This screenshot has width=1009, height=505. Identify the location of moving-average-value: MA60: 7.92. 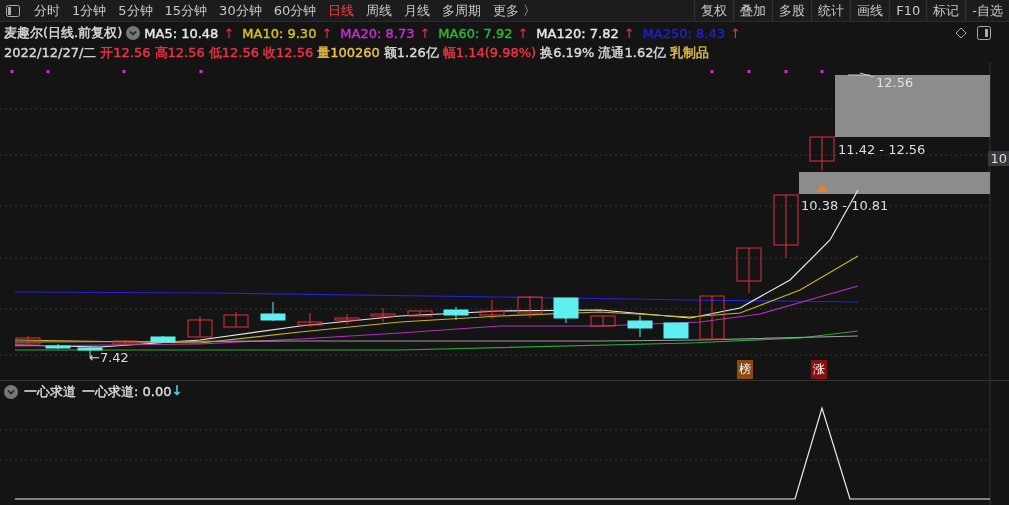
(475, 33).